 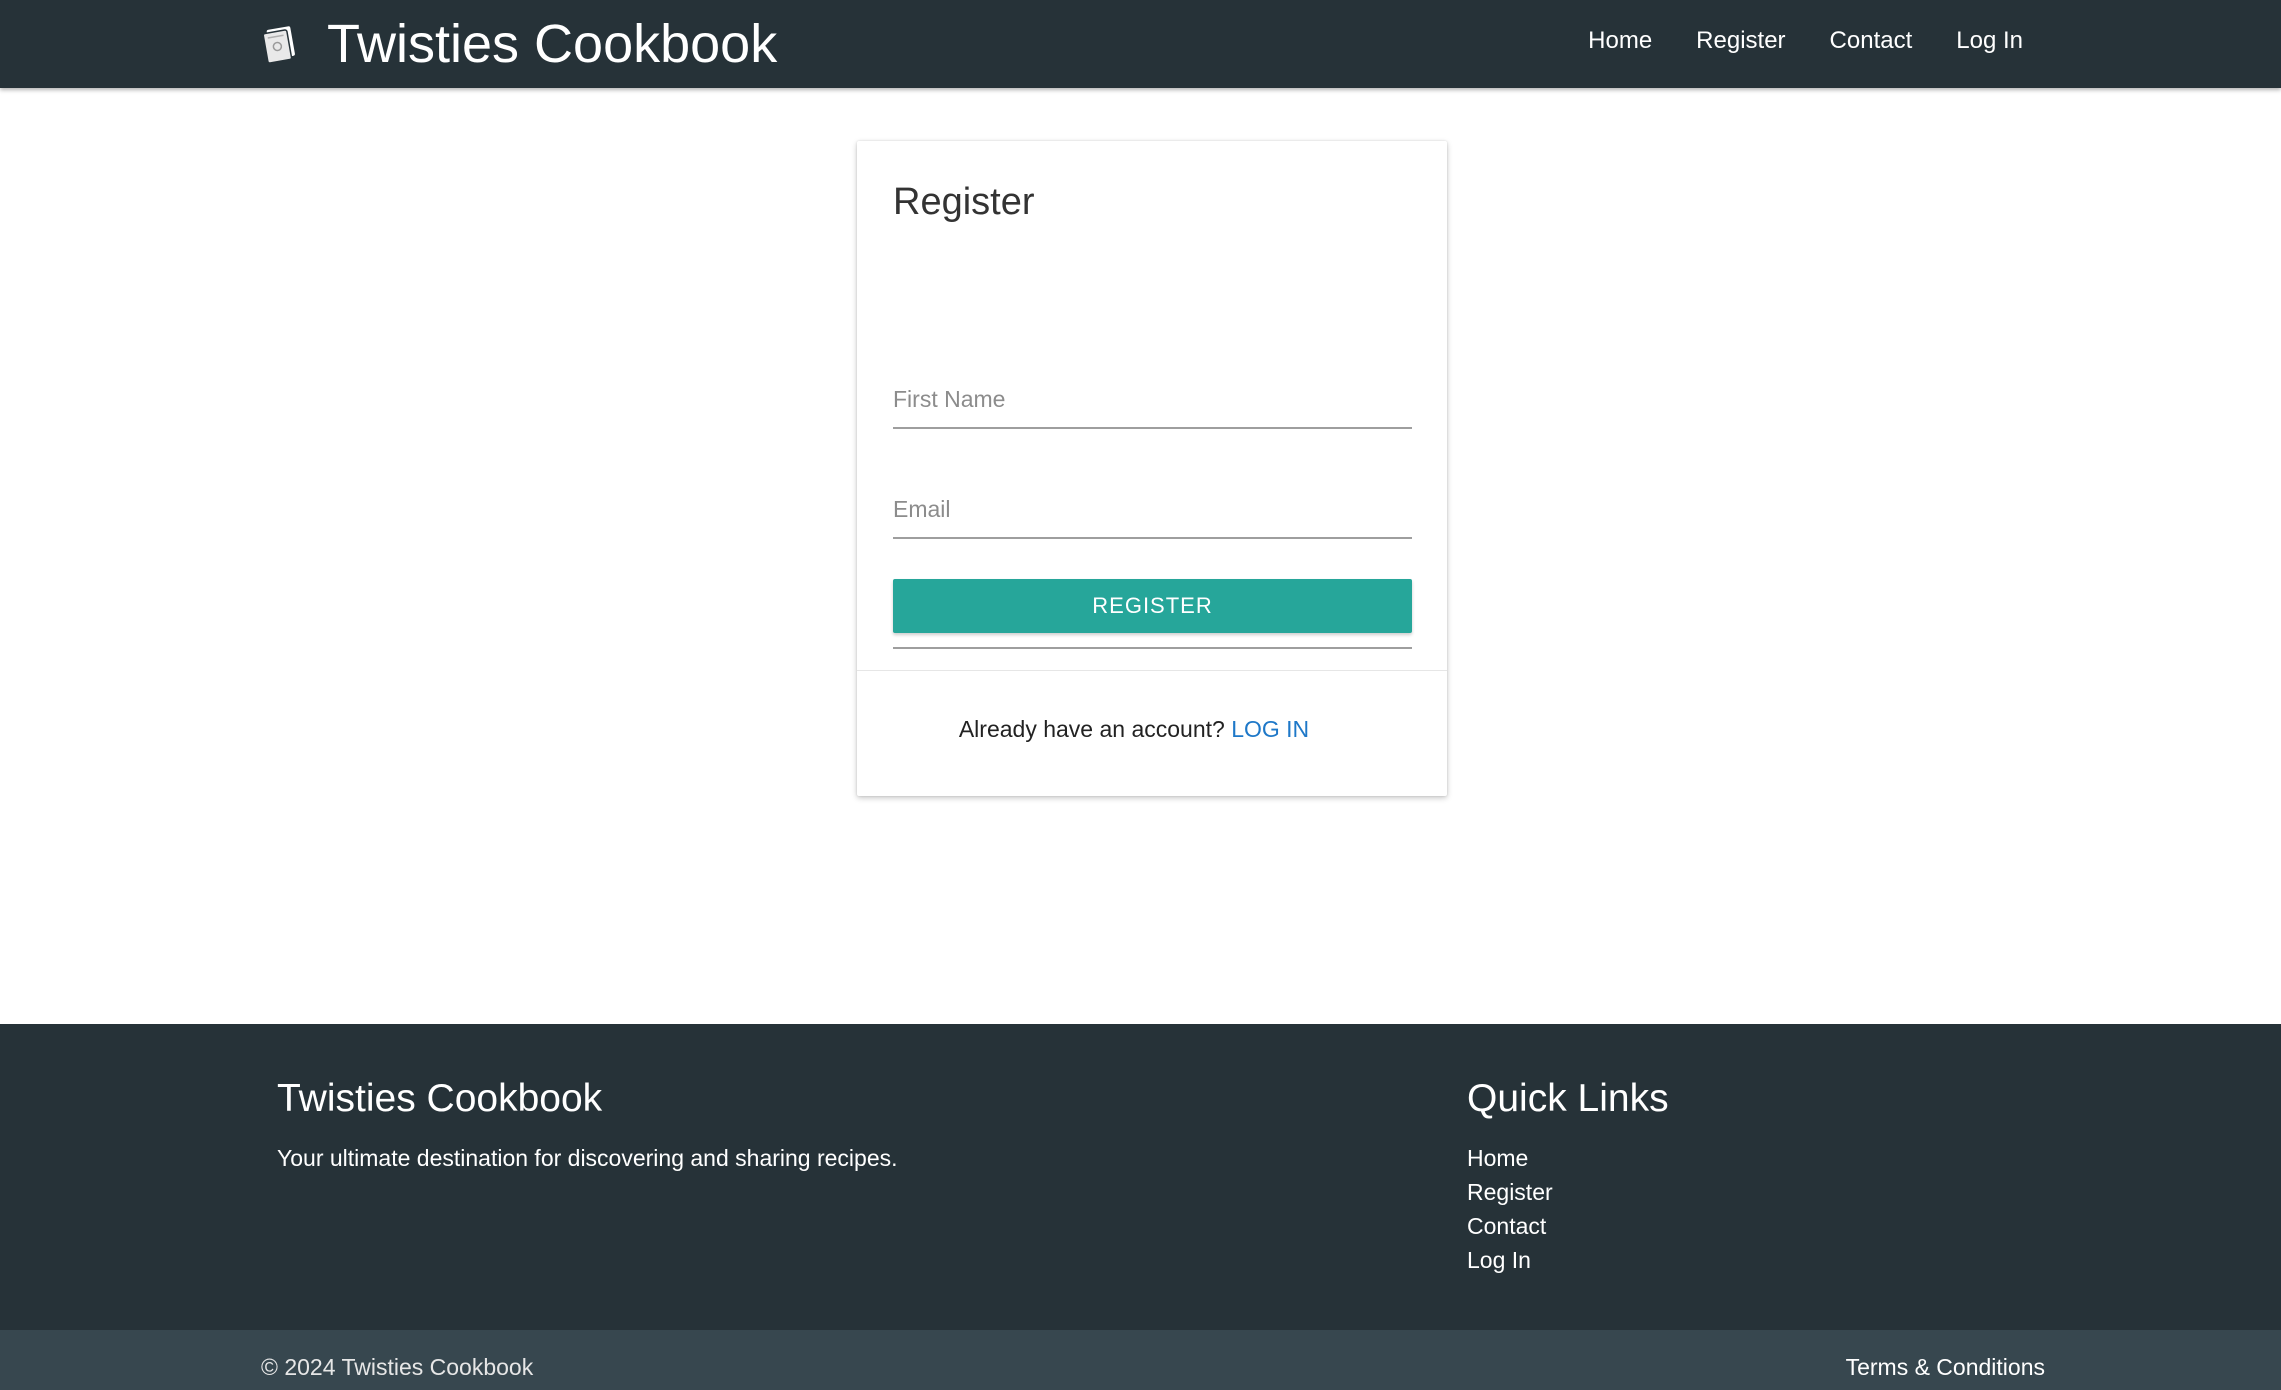 What do you see at coordinates (1091, 729) in the screenshot?
I see `login-prompt-text: Already have an account?` at bounding box center [1091, 729].